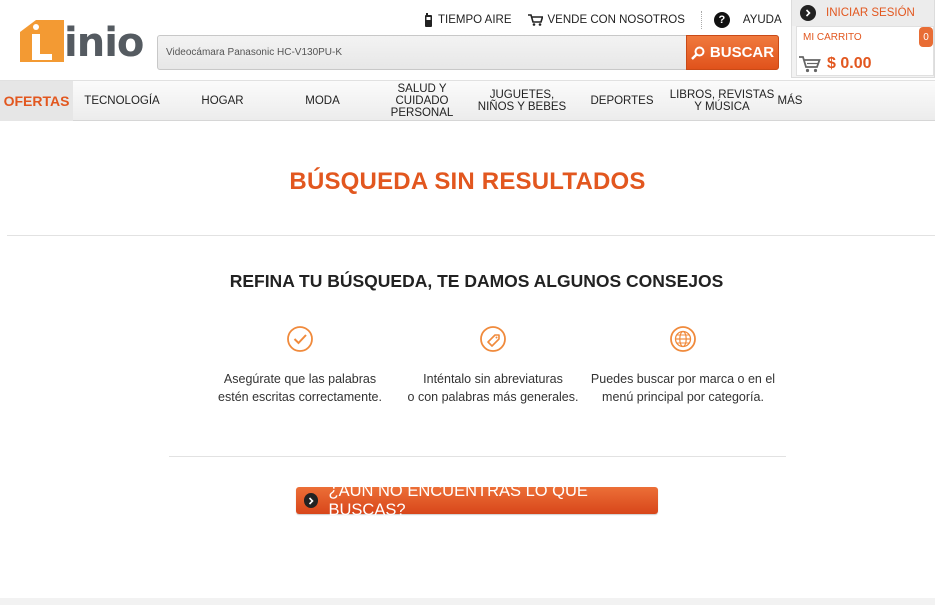 Image resolution: width=935 pixels, height=605 pixels. What do you see at coordinates (300, 397) in the screenshot?
I see `tip-text-line: estén escritas correctamente.` at bounding box center [300, 397].